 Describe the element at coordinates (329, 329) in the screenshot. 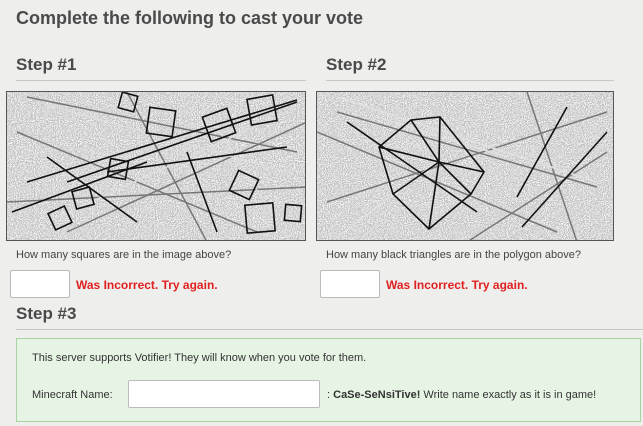

I see `step3-divider` at that location.